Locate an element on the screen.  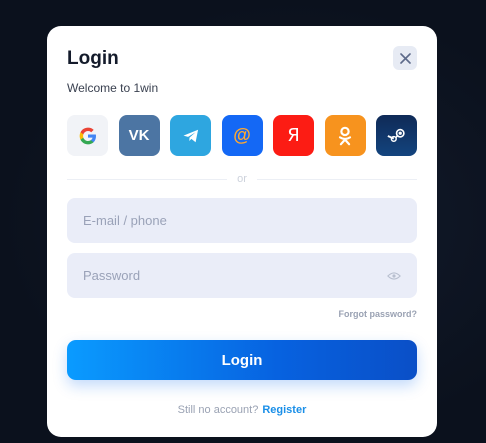
close-button is located at coordinates (405, 58).